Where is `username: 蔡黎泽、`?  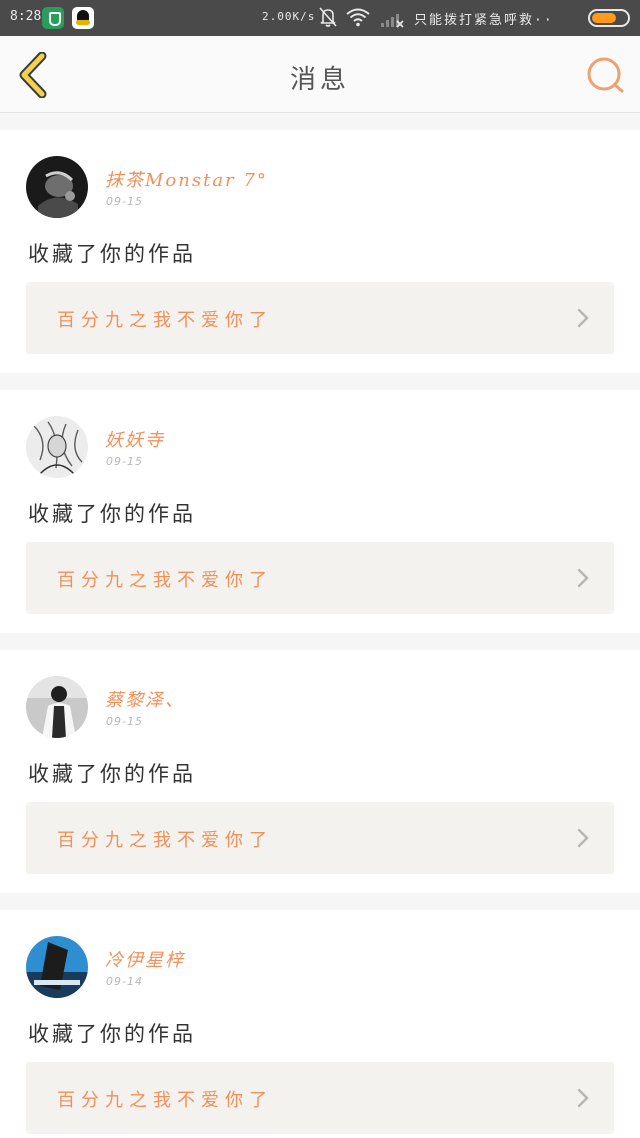 username: 蔡黎泽、 is located at coordinates (145, 699).